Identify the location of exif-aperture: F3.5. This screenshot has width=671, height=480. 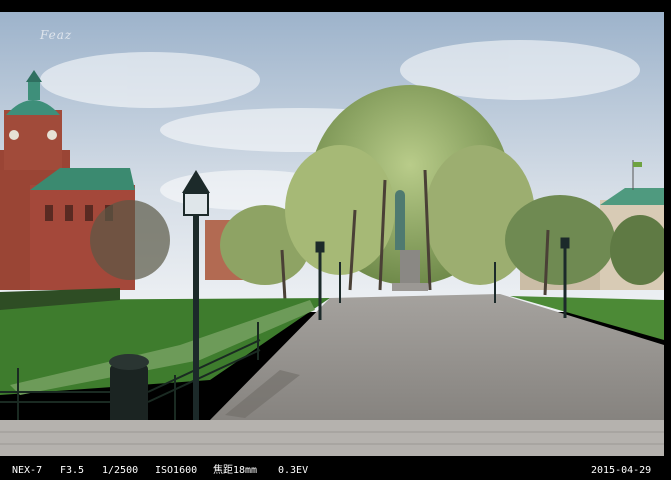
(72, 470).